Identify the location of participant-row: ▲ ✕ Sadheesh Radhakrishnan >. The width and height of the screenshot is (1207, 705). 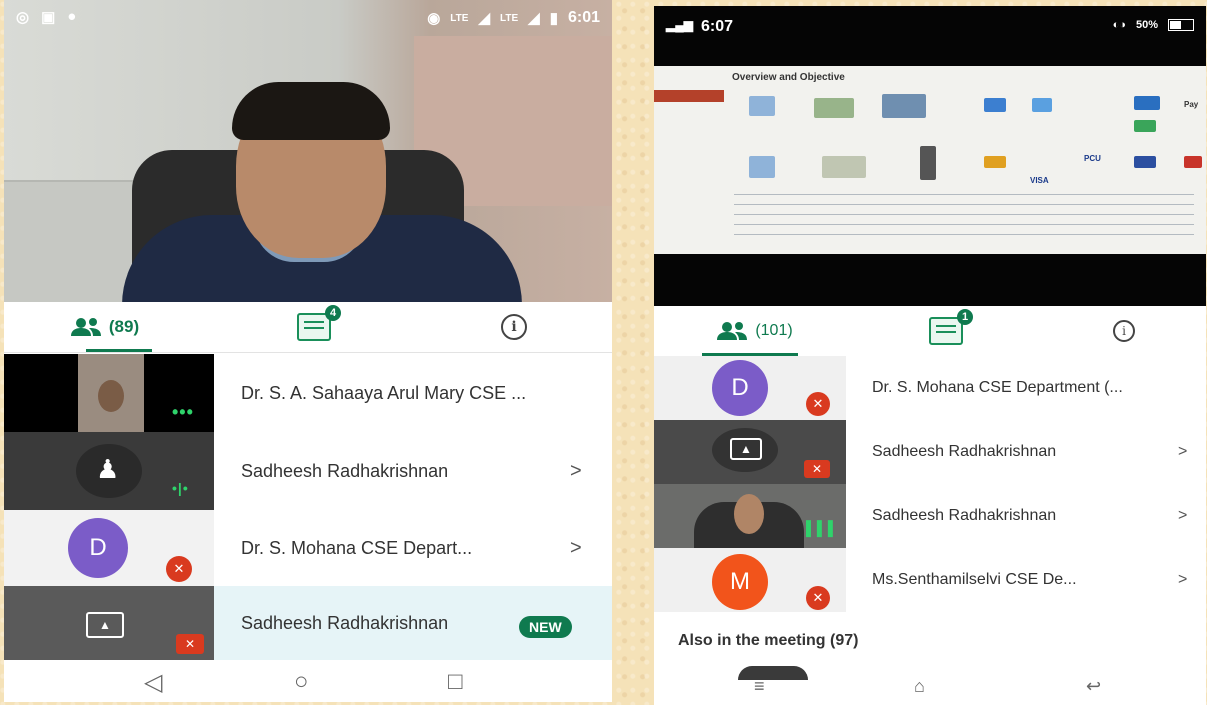
(930, 452).